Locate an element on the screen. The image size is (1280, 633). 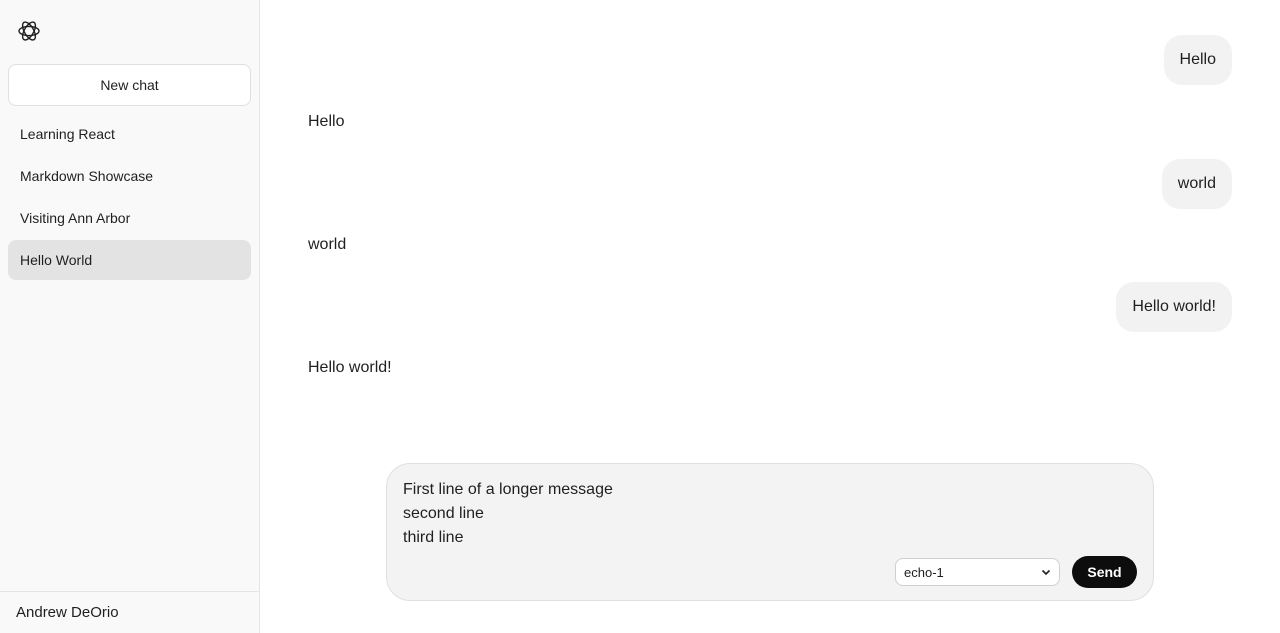
send-button: Send is located at coordinates (1104, 572).